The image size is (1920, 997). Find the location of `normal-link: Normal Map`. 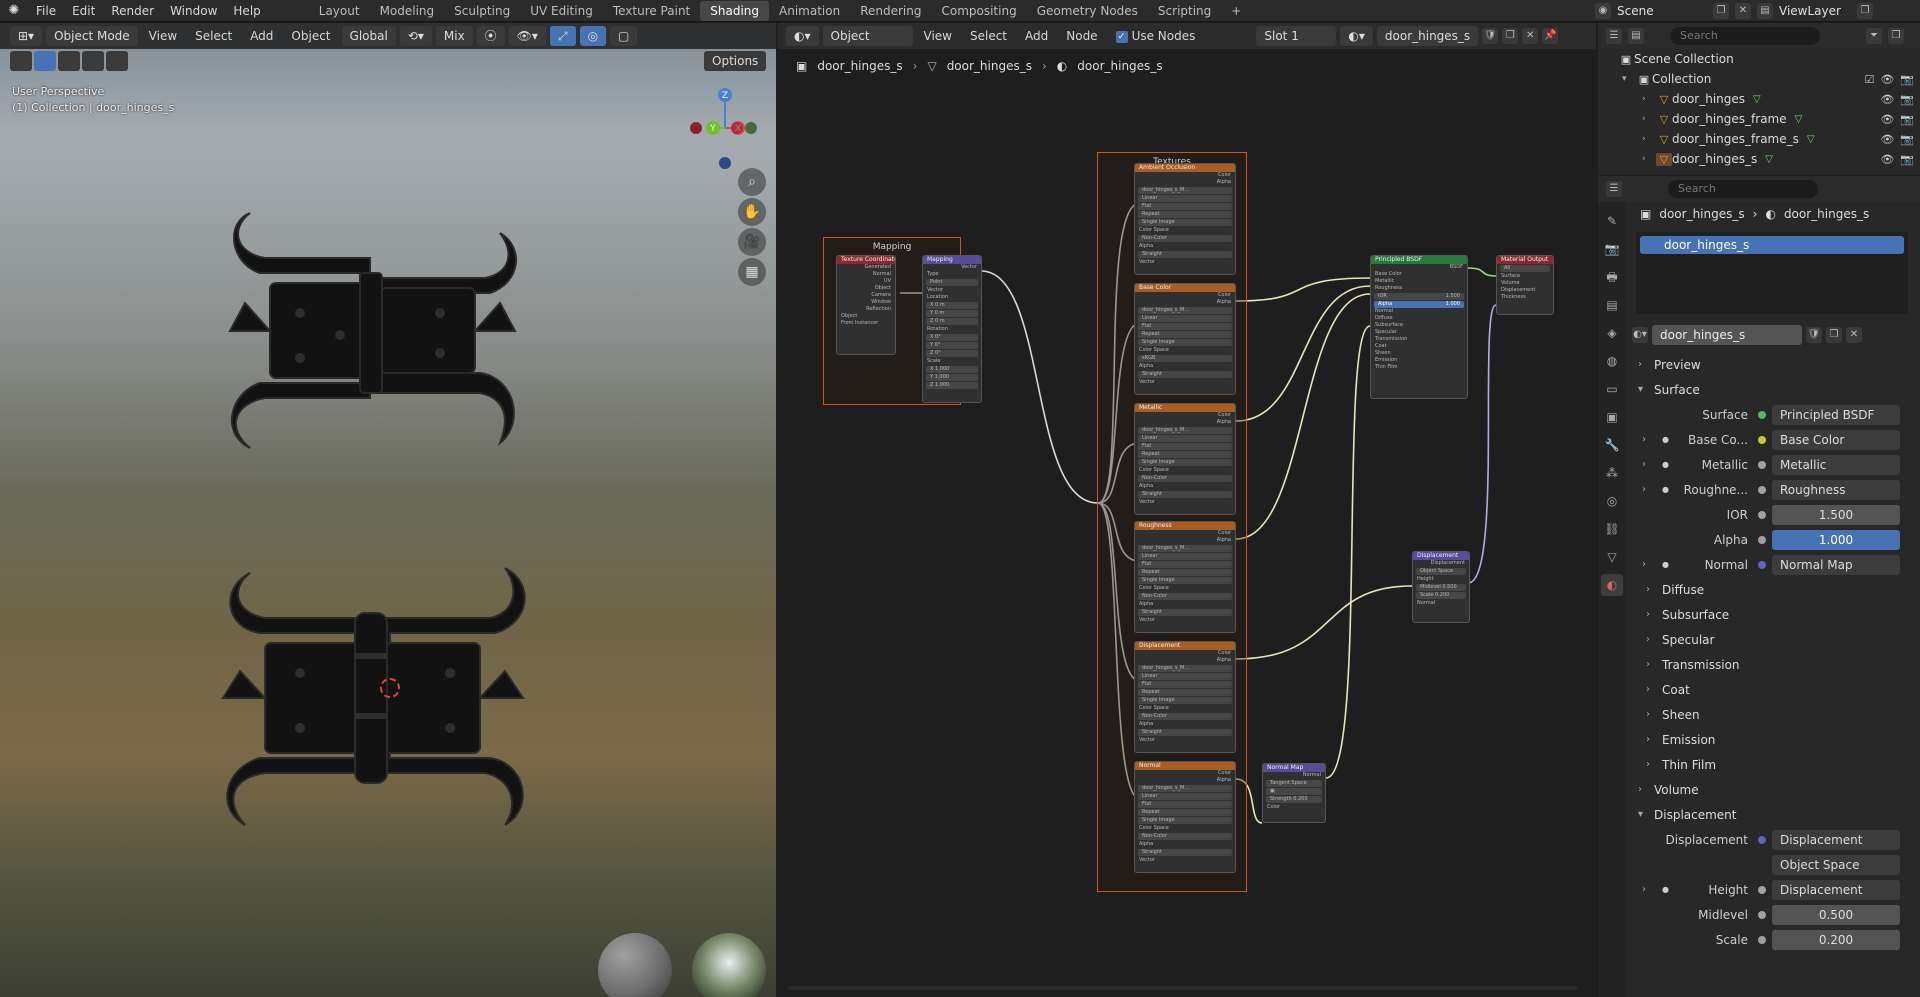

normal-link: Normal Map is located at coordinates (1836, 564).